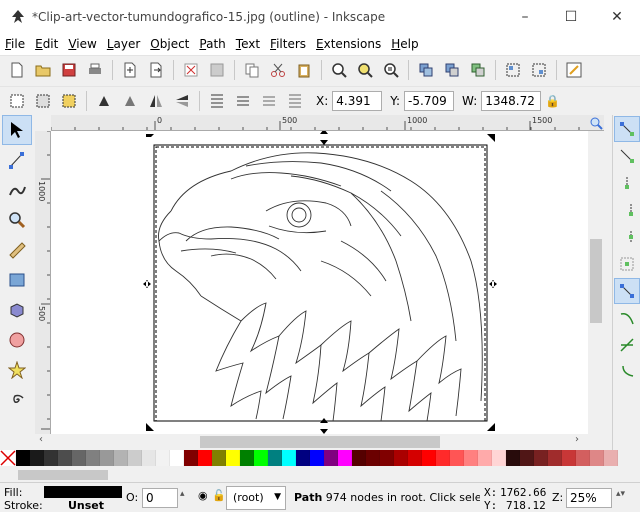  What do you see at coordinates (46, 44) in the screenshot?
I see `menu-edit: Edit` at bounding box center [46, 44].